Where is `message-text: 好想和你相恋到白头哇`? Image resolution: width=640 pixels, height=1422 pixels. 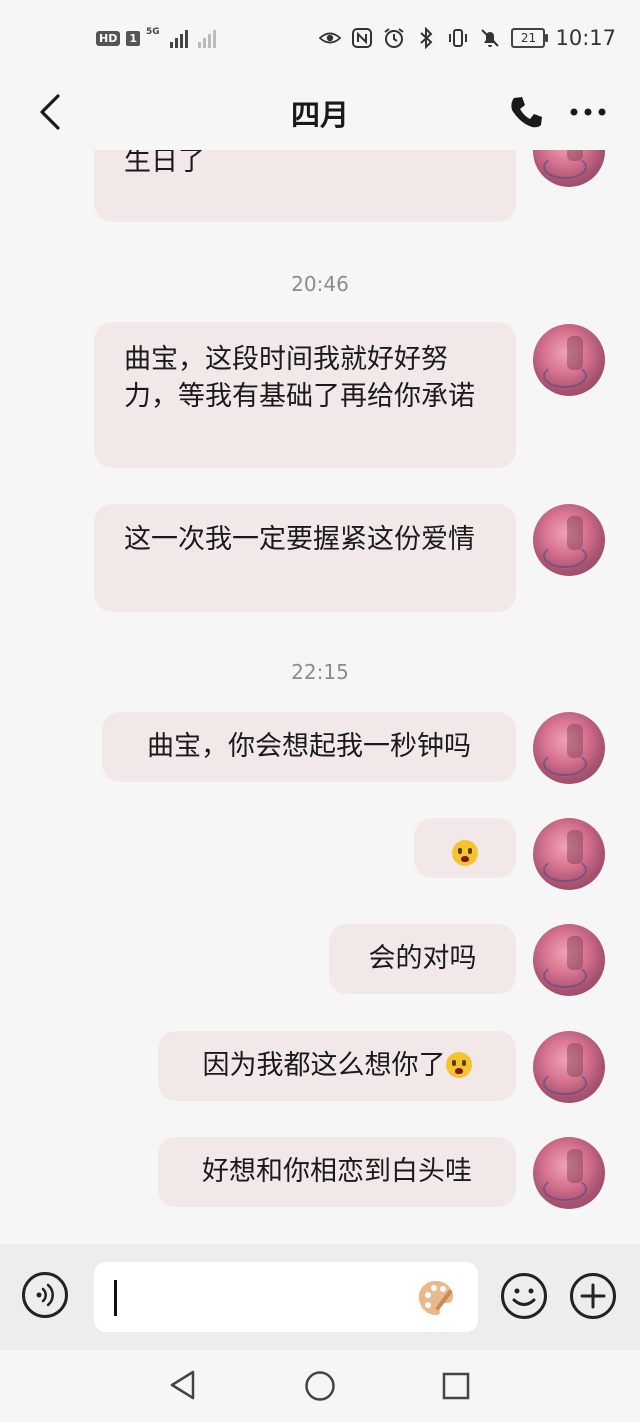 message-text: 好想和你相恋到白头哇 is located at coordinates (337, 1171).